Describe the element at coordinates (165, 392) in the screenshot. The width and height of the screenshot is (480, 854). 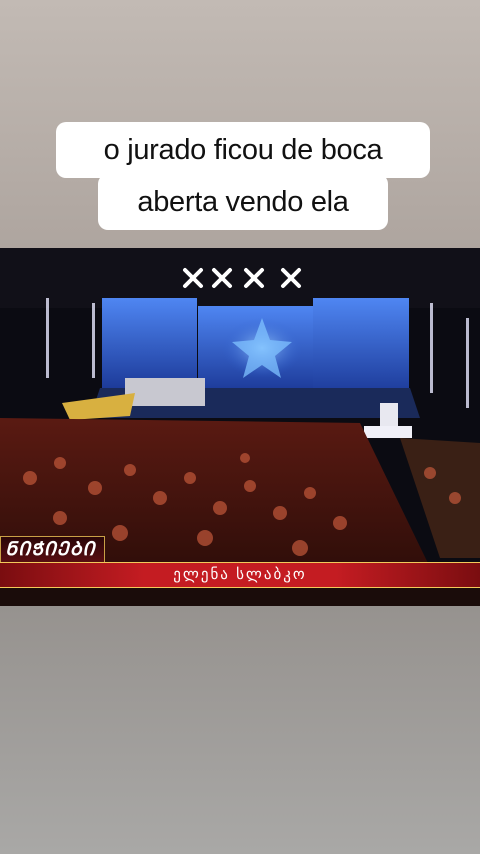
I see `judges-desk` at that location.